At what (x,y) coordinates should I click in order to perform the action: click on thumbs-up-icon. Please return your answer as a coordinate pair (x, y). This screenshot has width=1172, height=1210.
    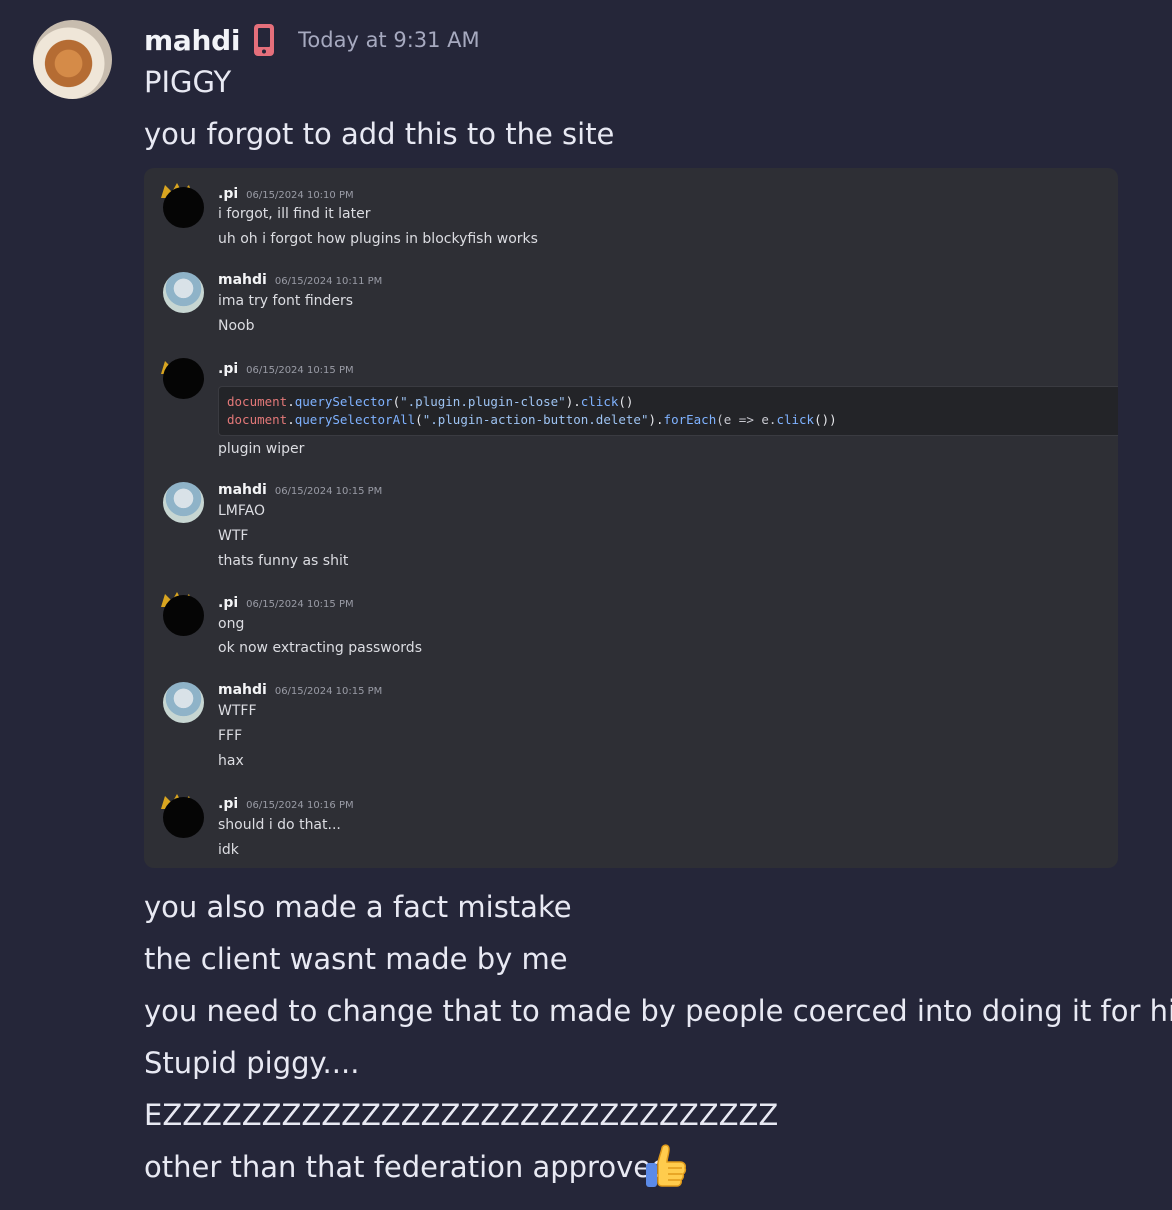
    Looking at the image, I should click on (665, 1167).